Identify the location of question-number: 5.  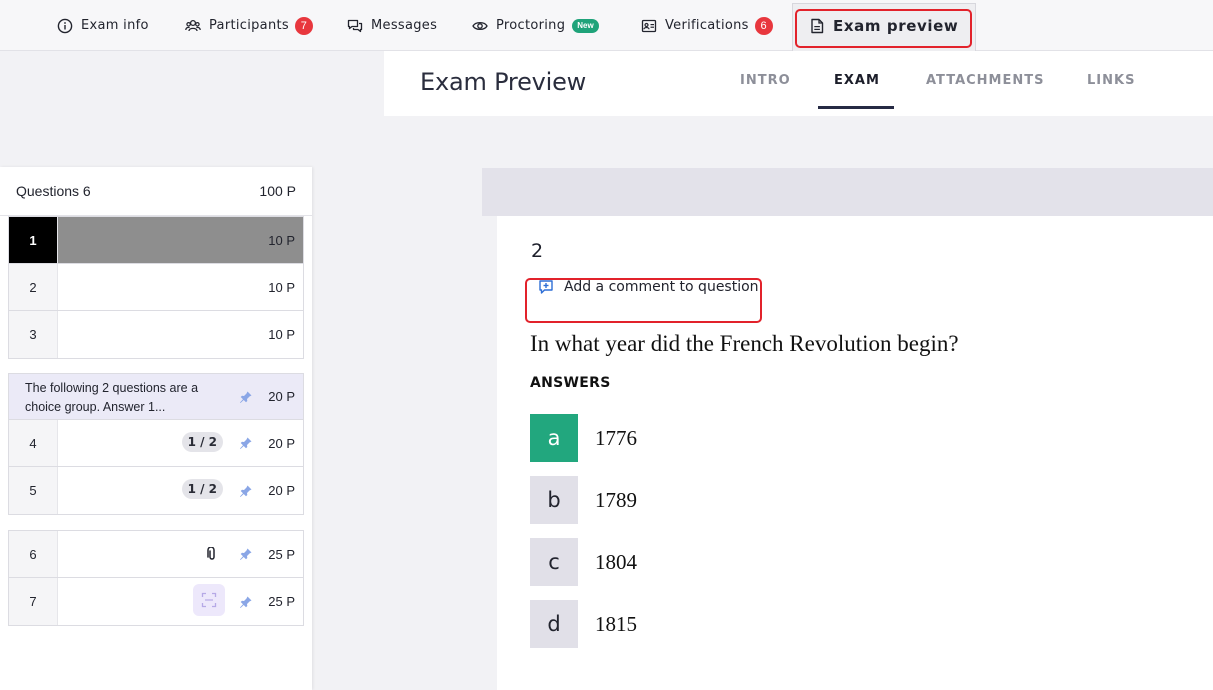
(33, 490).